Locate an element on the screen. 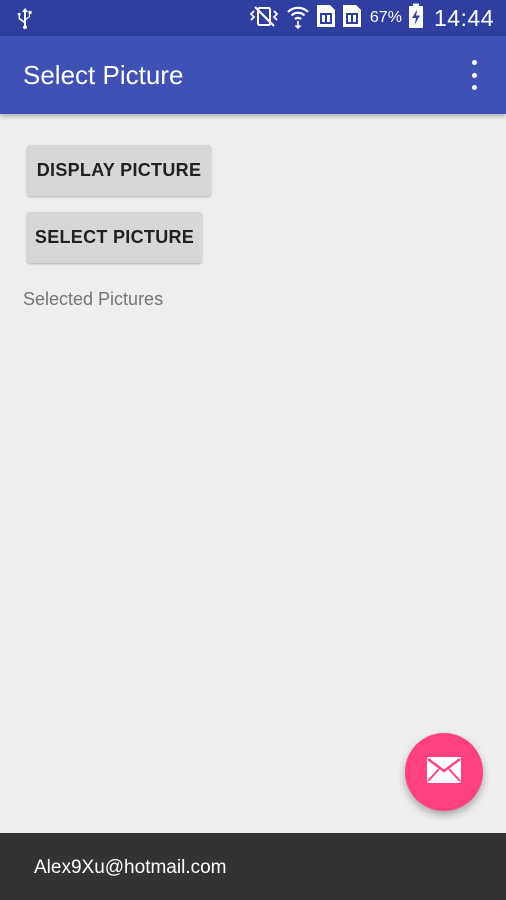  email-icon is located at coordinates (444, 772).